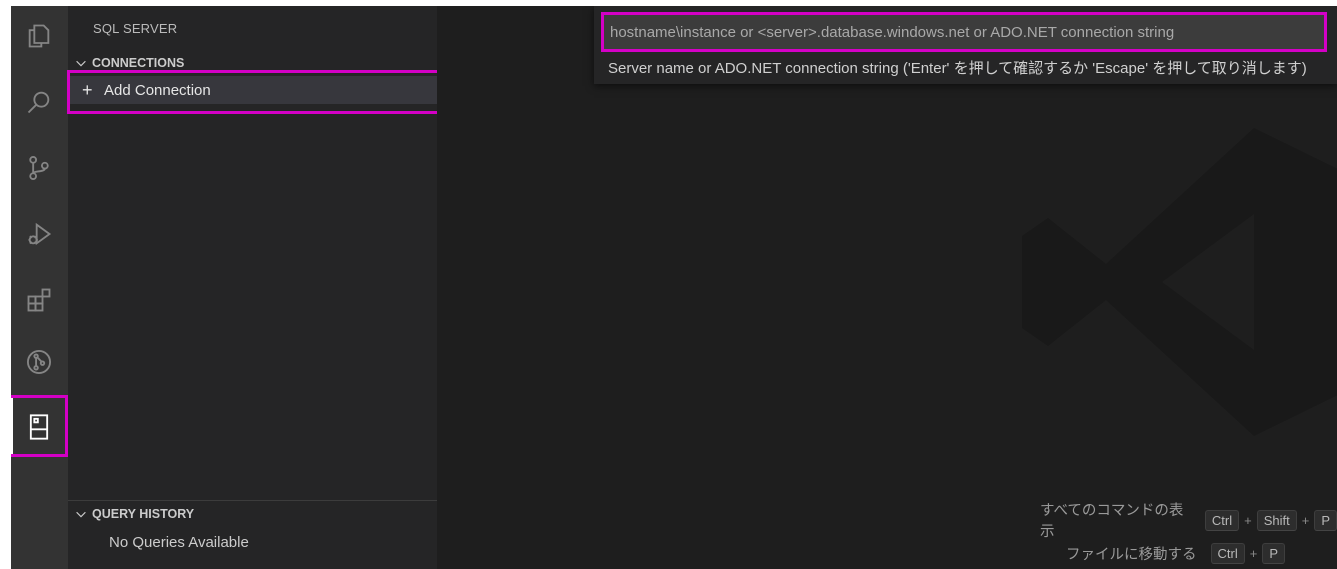 This screenshot has height=569, width=1337. What do you see at coordinates (39, 102) in the screenshot?
I see `search-icon` at bounding box center [39, 102].